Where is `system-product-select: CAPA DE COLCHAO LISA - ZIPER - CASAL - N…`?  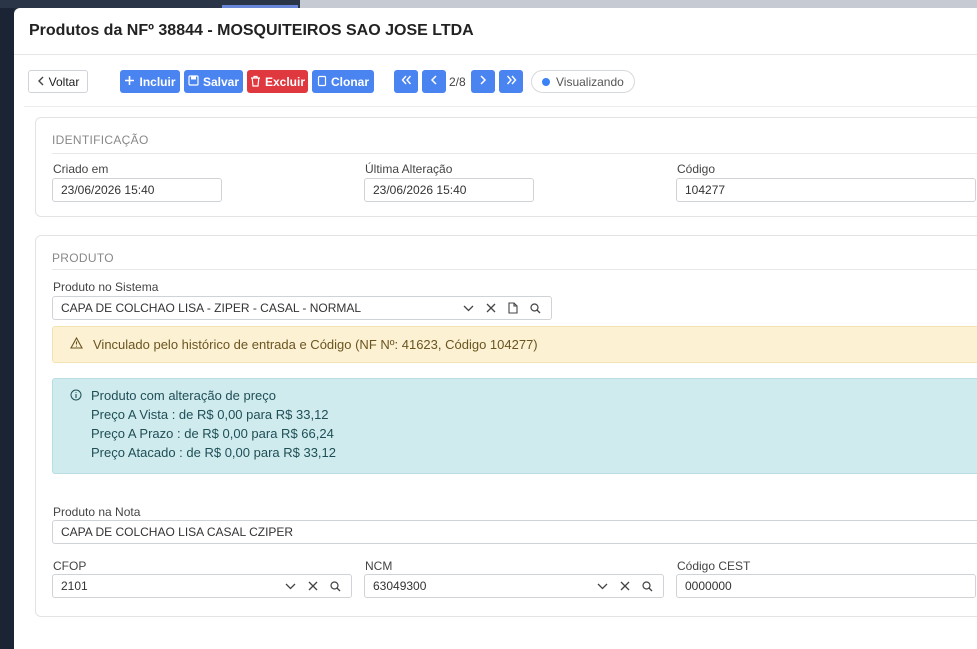
system-product-select: CAPA DE COLCHAO LISA - ZIPER - CASAL - N… is located at coordinates (302, 308).